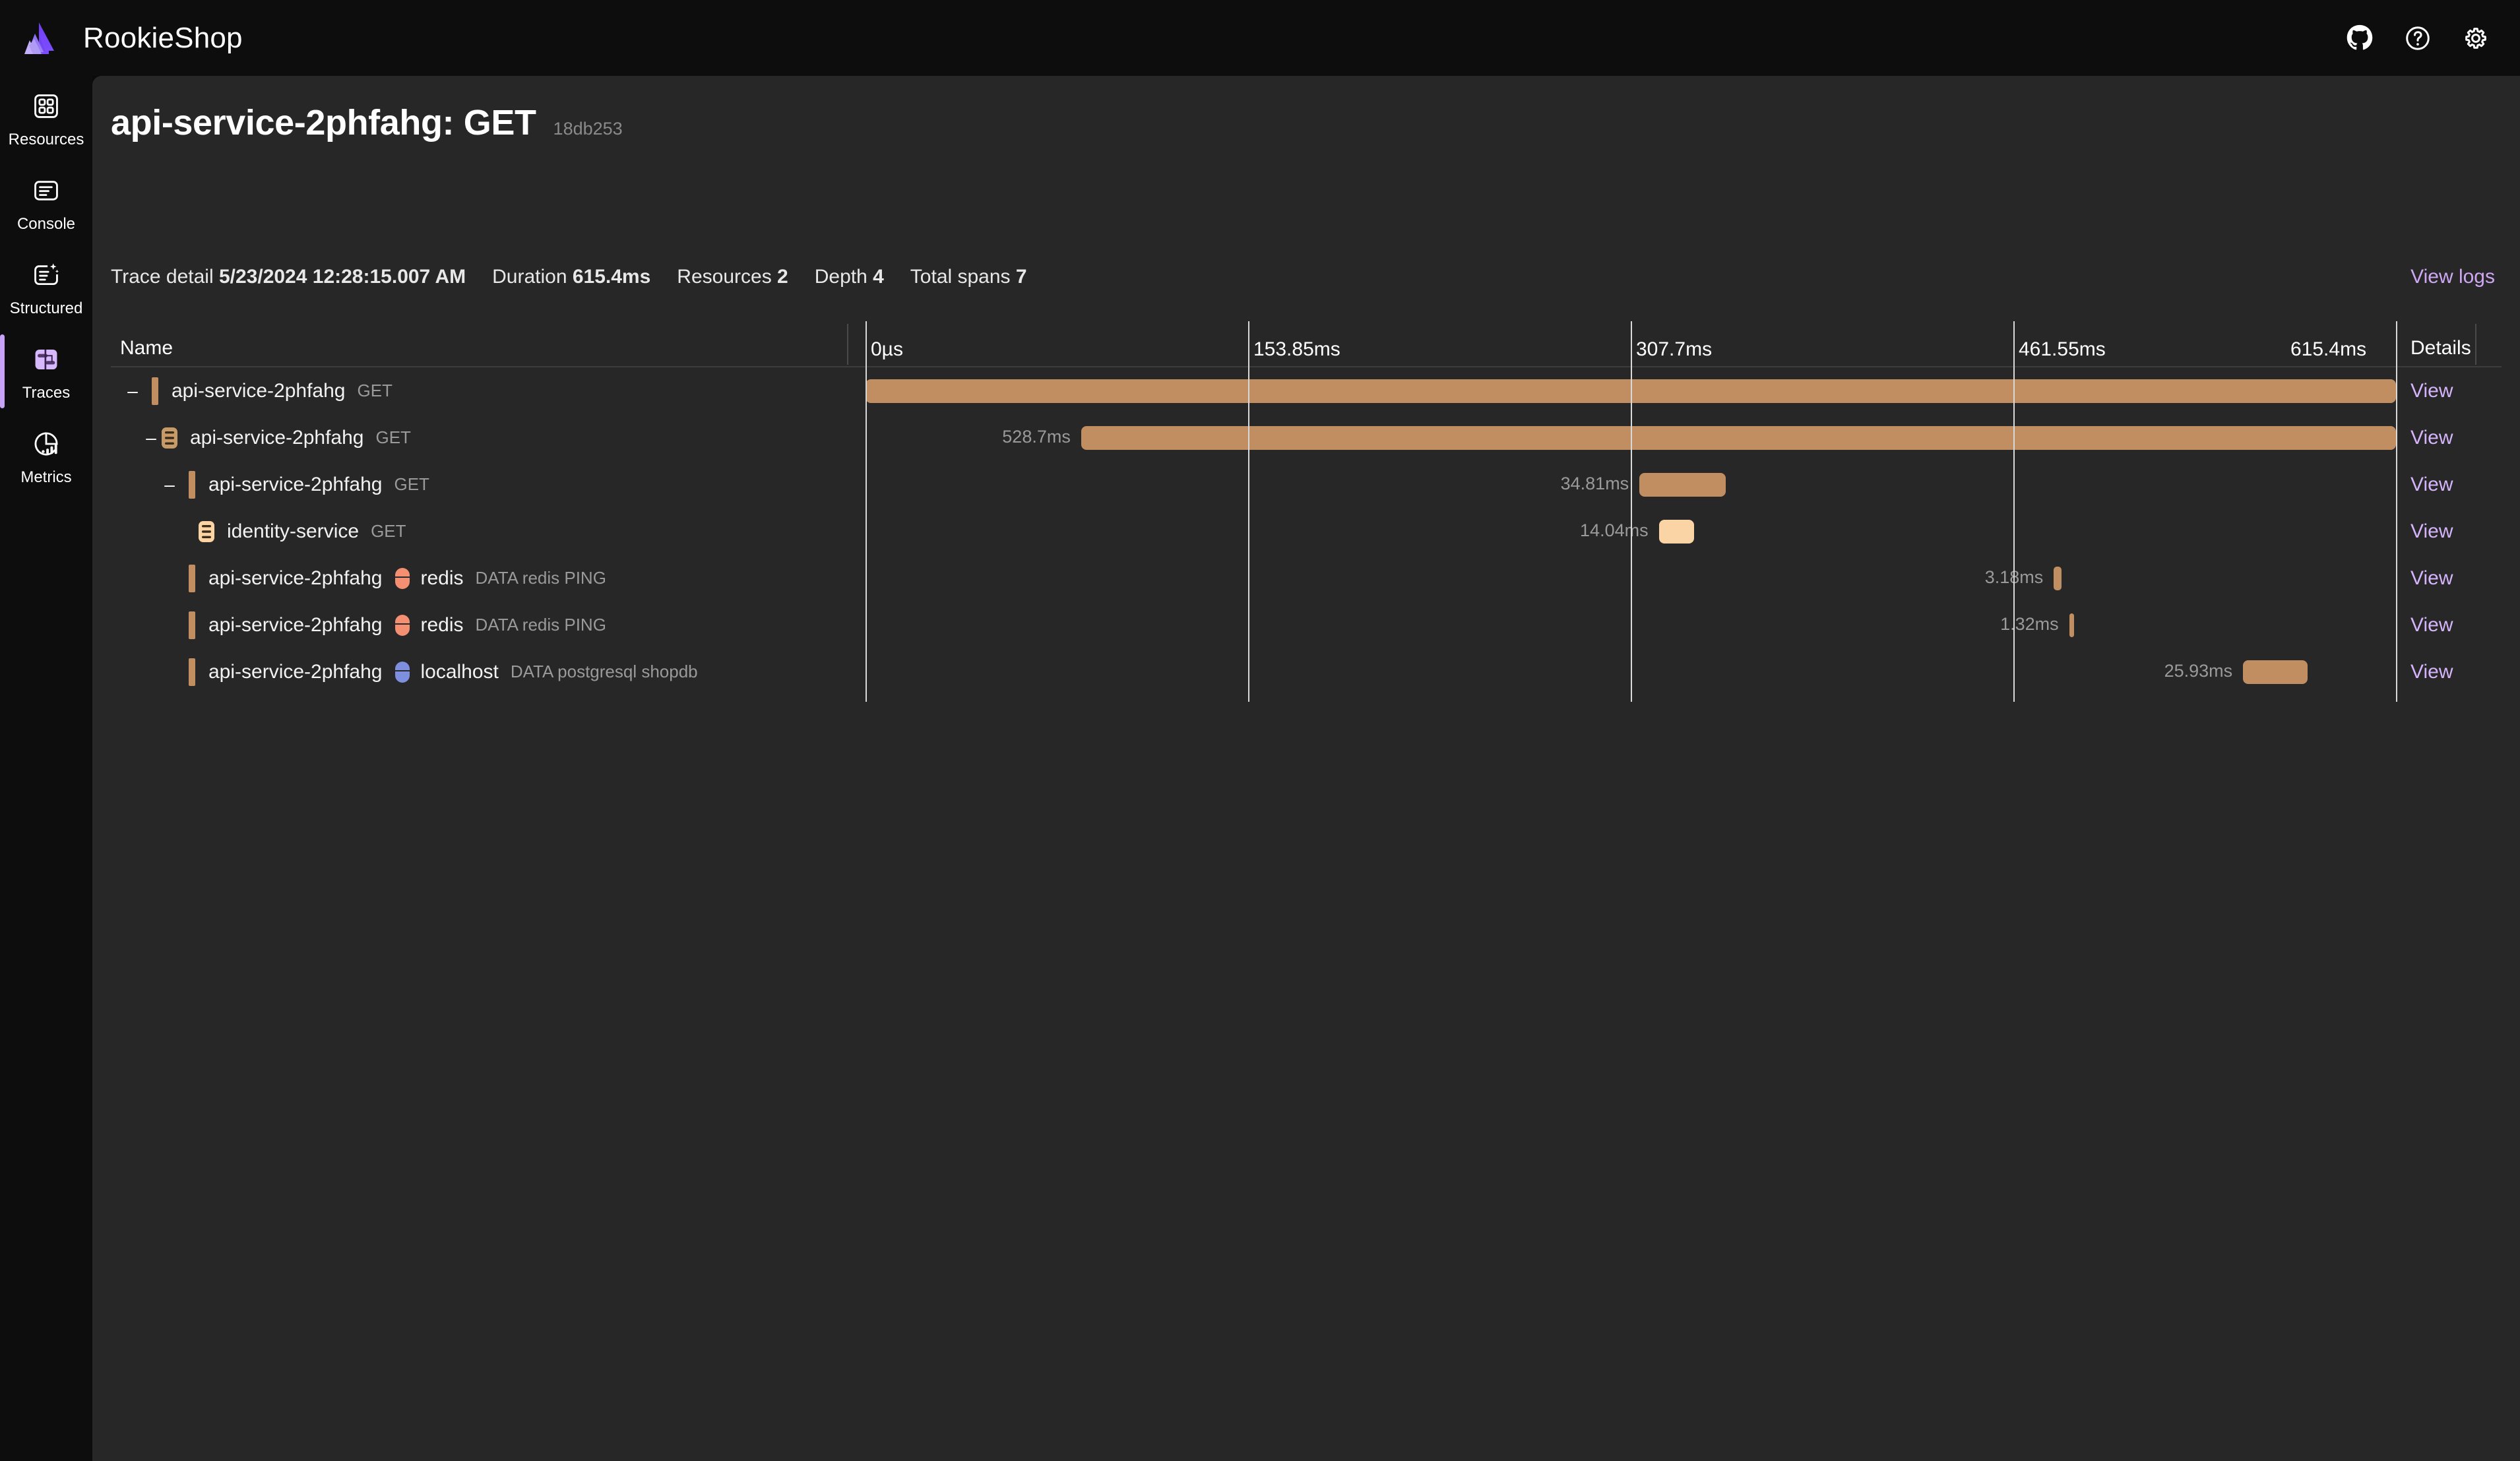 This screenshot has width=2520, height=1461. Describe the element at coordinates (1674, 349) in the screenshot. I see `timeline-tick-label: 307.7ms` at that location.